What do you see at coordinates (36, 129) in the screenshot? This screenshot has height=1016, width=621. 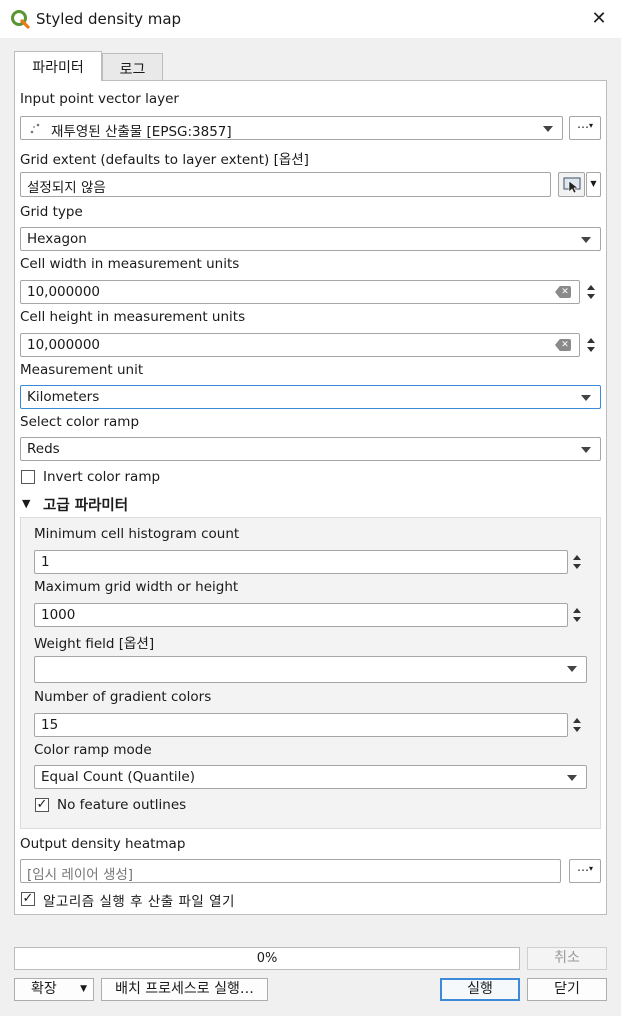 I see `point-layer-icon` at bounding box center [36, 129].